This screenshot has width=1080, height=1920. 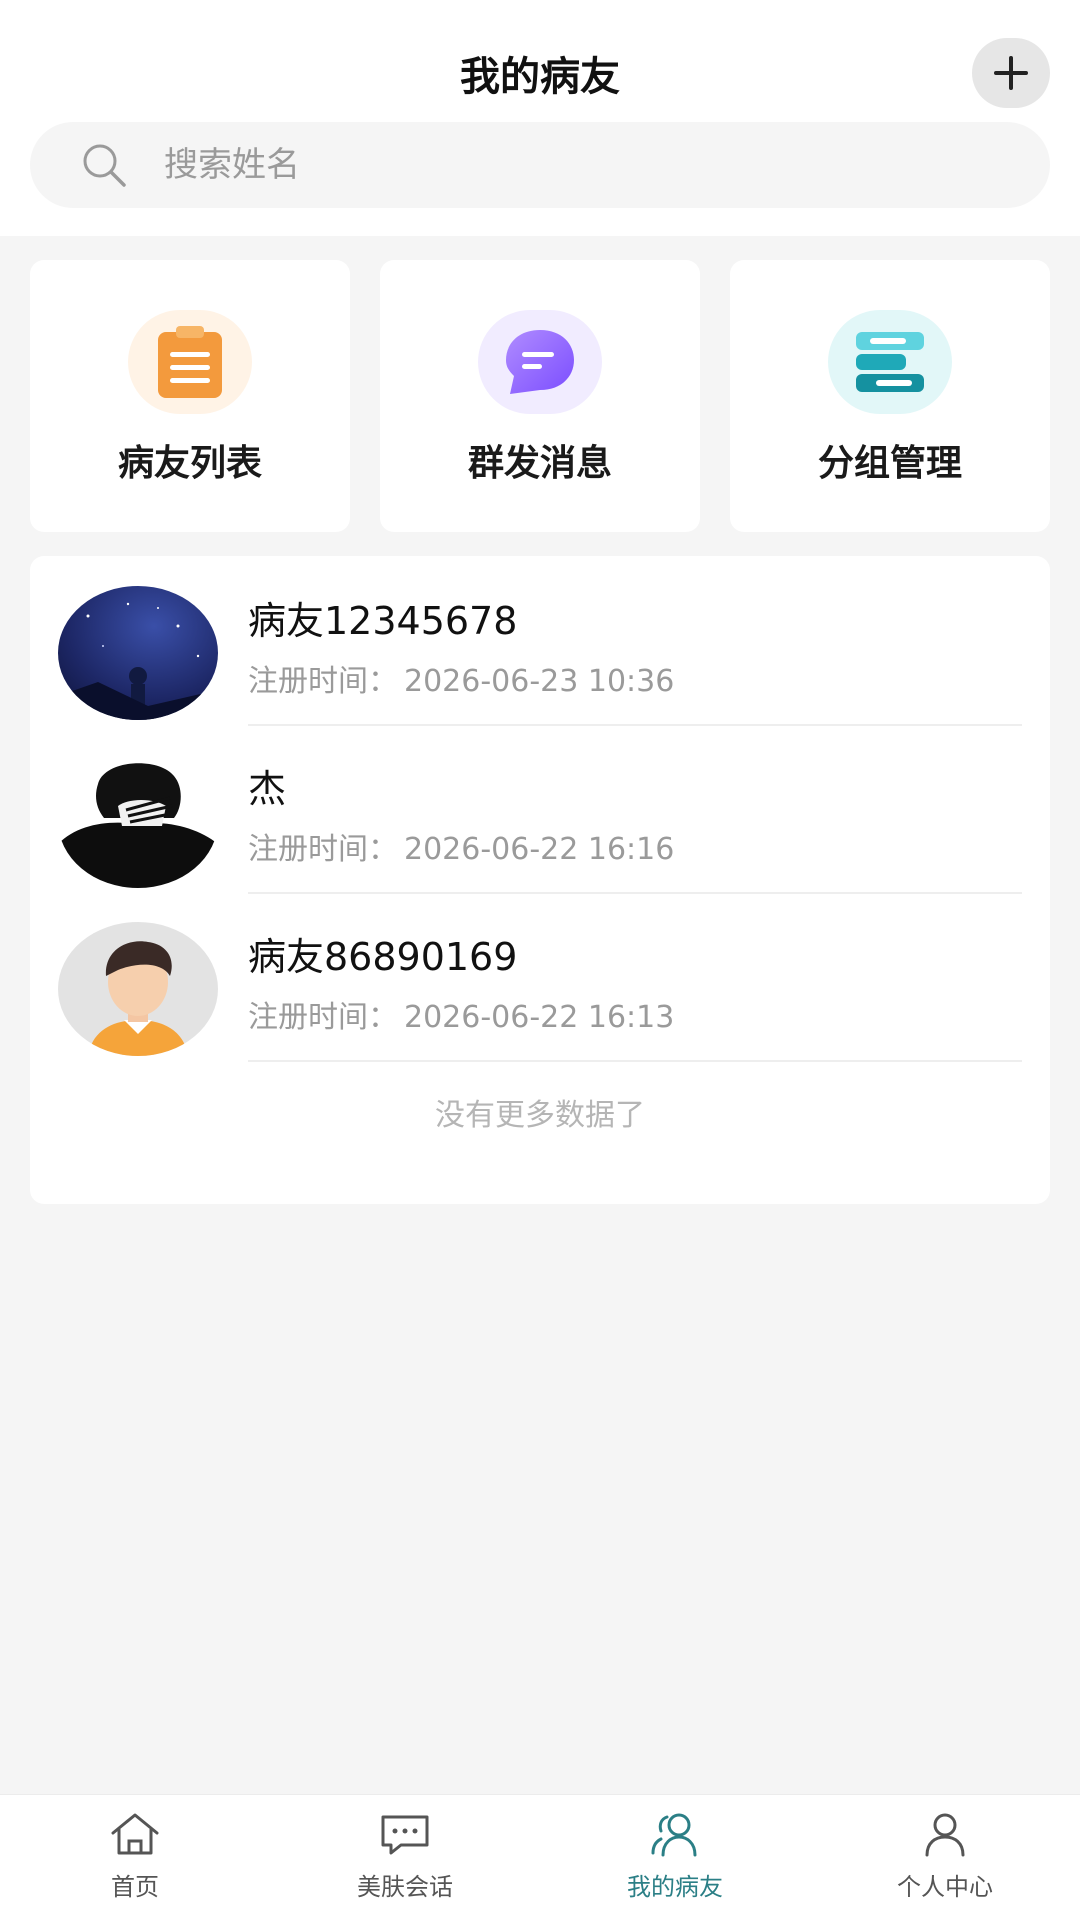 What do you see at coordinates (540, 77) in the screenshot?
I see `page-title: 我的病友` at bounding box center [540, 77].